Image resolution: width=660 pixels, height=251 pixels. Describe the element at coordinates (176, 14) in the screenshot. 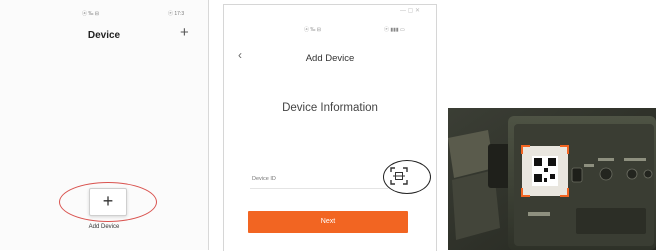

I see `status-battery-time: ⓔ 17:3` at that location.